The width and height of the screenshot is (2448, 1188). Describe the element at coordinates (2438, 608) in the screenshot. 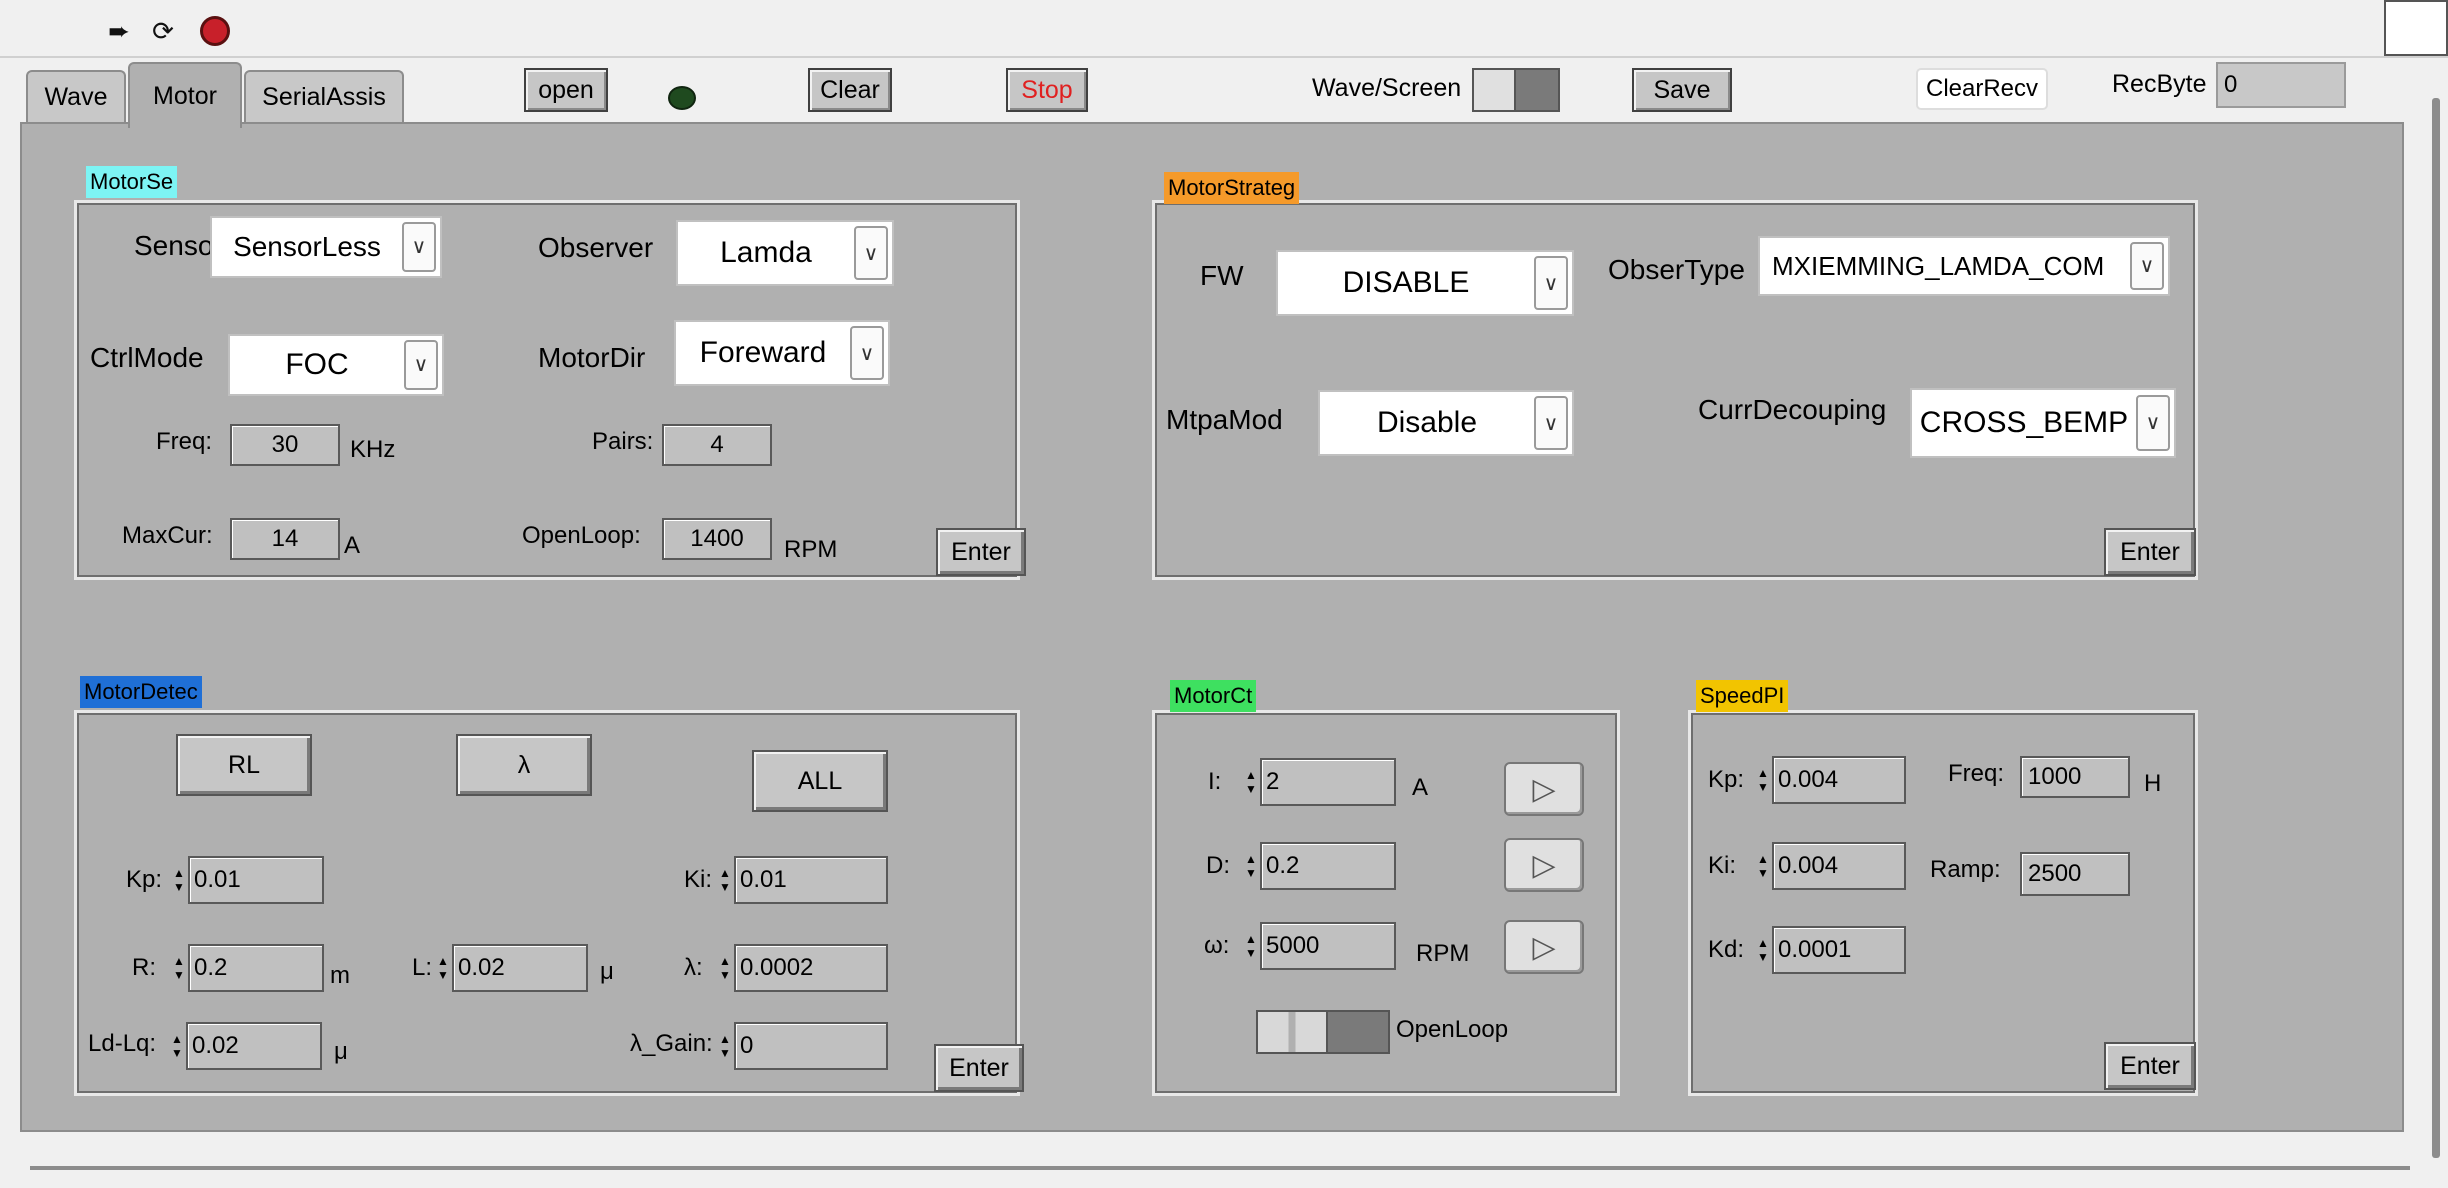

I see `vertical-scrollbar` at that location.